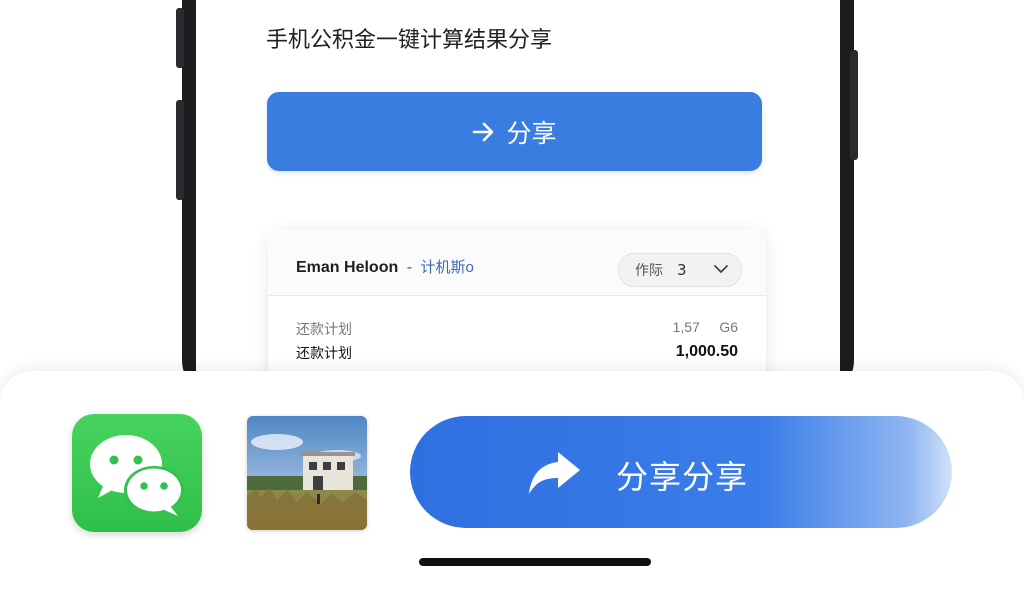  What do you see at coordinates (484, 132) in the screenshot?
I see `arrow-right-icon` at bounding box center [484, 132].